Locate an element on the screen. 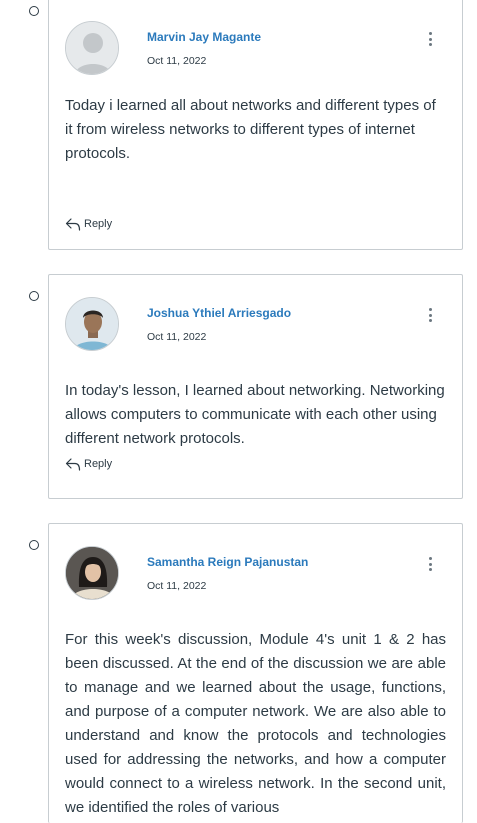 The width and height of the screenshot is (477, 823). author-name-link: Samantha Reign Pajanustan is located at coordinates (227, 562).